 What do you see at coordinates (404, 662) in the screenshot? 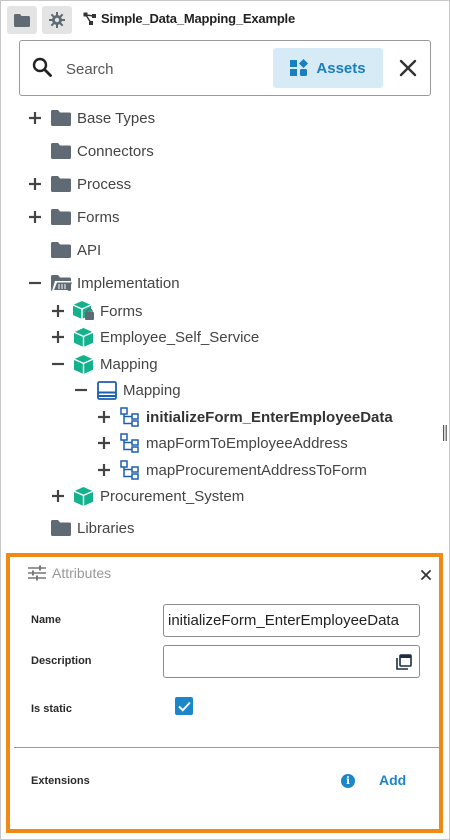
I see `expand-editor-icon` at bounding box center [404, 662].